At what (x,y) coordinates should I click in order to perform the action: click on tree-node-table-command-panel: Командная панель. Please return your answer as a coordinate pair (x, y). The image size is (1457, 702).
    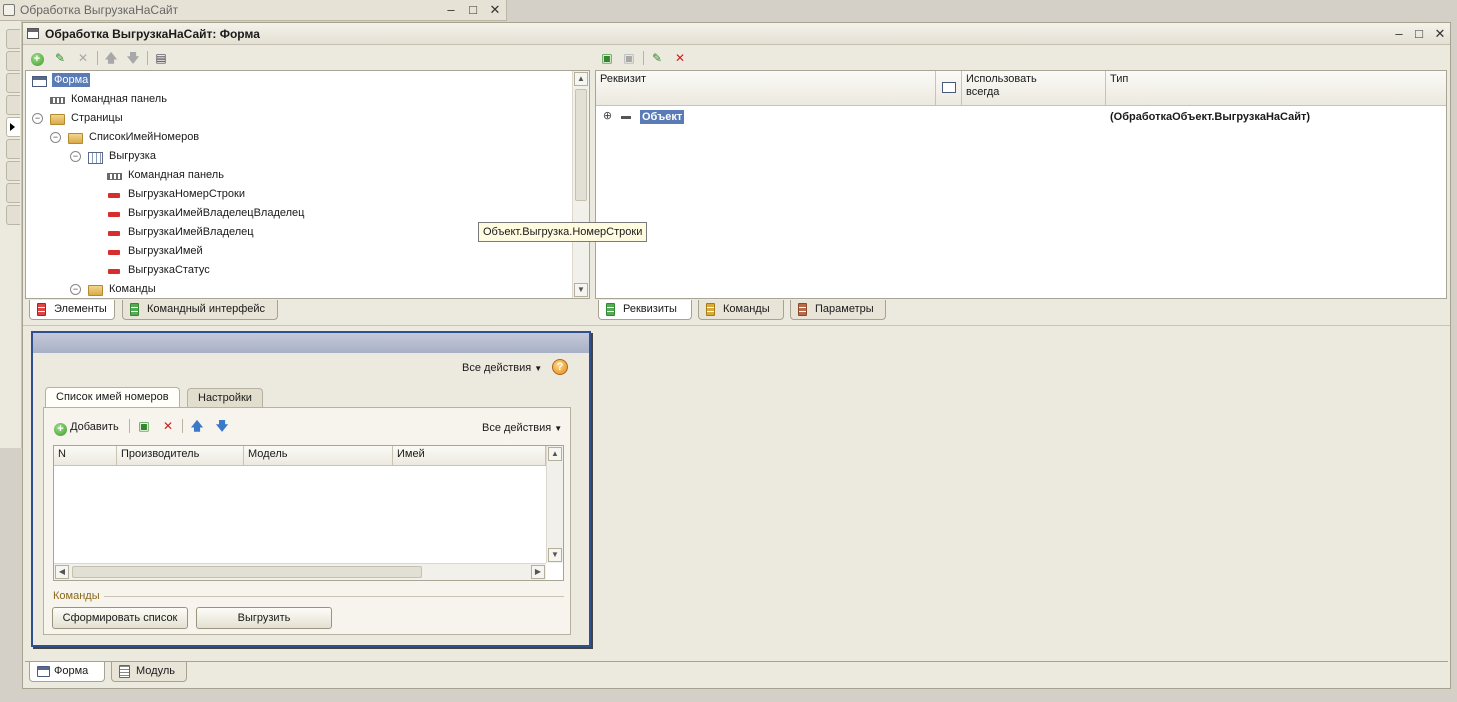
    Looking at the image, I should click on (127, 175).